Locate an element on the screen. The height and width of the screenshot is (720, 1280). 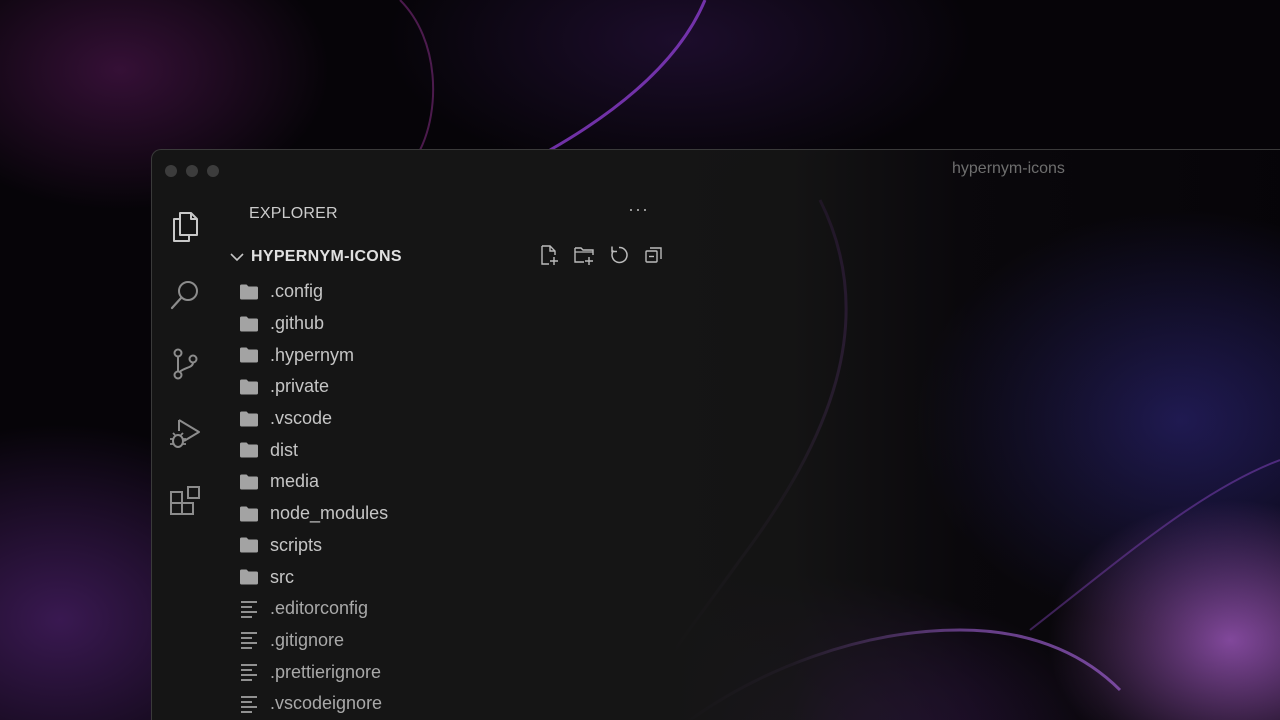
activity-bar is located at coordinates (185, 369).